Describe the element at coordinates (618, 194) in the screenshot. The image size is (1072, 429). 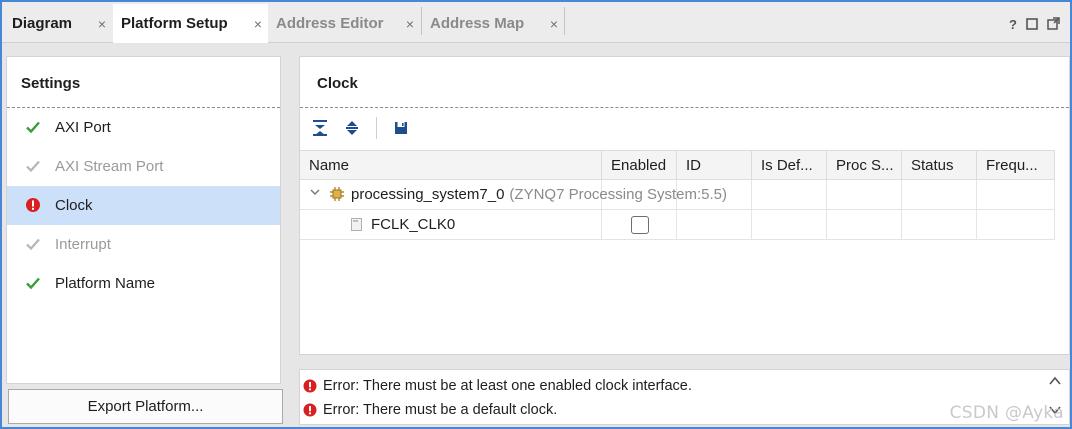
I see `instance-detail: (ZYNQ7 Processing System:5.5)` at that location.